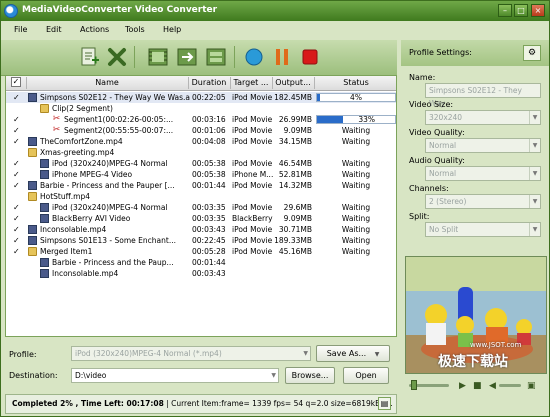  Describe the element at coordinates (297, 130) in the screenshot. I see `row-output: 9.09MB` at that location.